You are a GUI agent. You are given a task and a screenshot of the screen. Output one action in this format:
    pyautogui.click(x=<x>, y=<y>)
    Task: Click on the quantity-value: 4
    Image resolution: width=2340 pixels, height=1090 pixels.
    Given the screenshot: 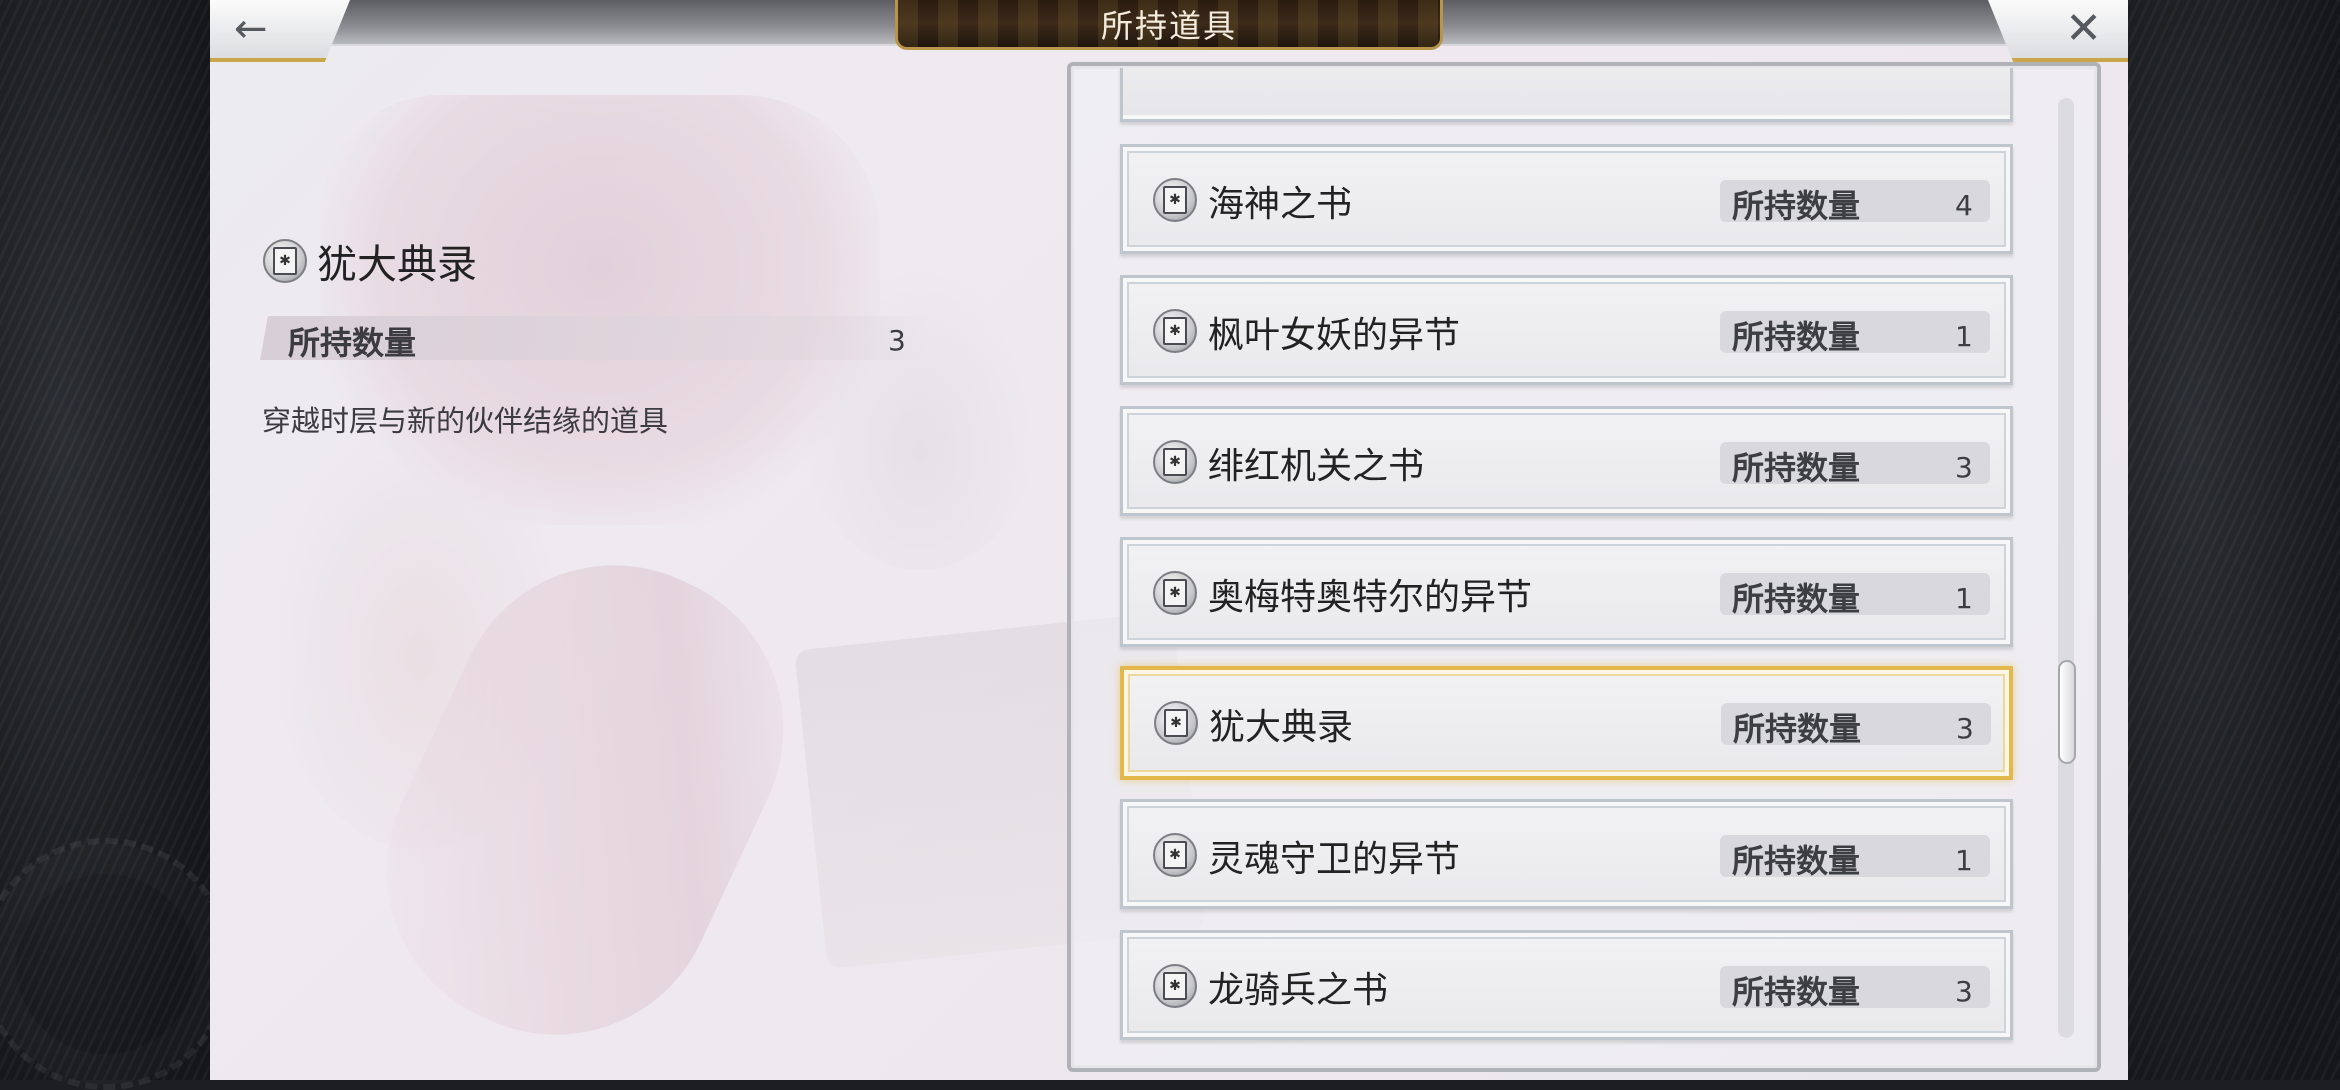 What is the action you would take?
    pyautogui.click(x=1964, y=205)
    